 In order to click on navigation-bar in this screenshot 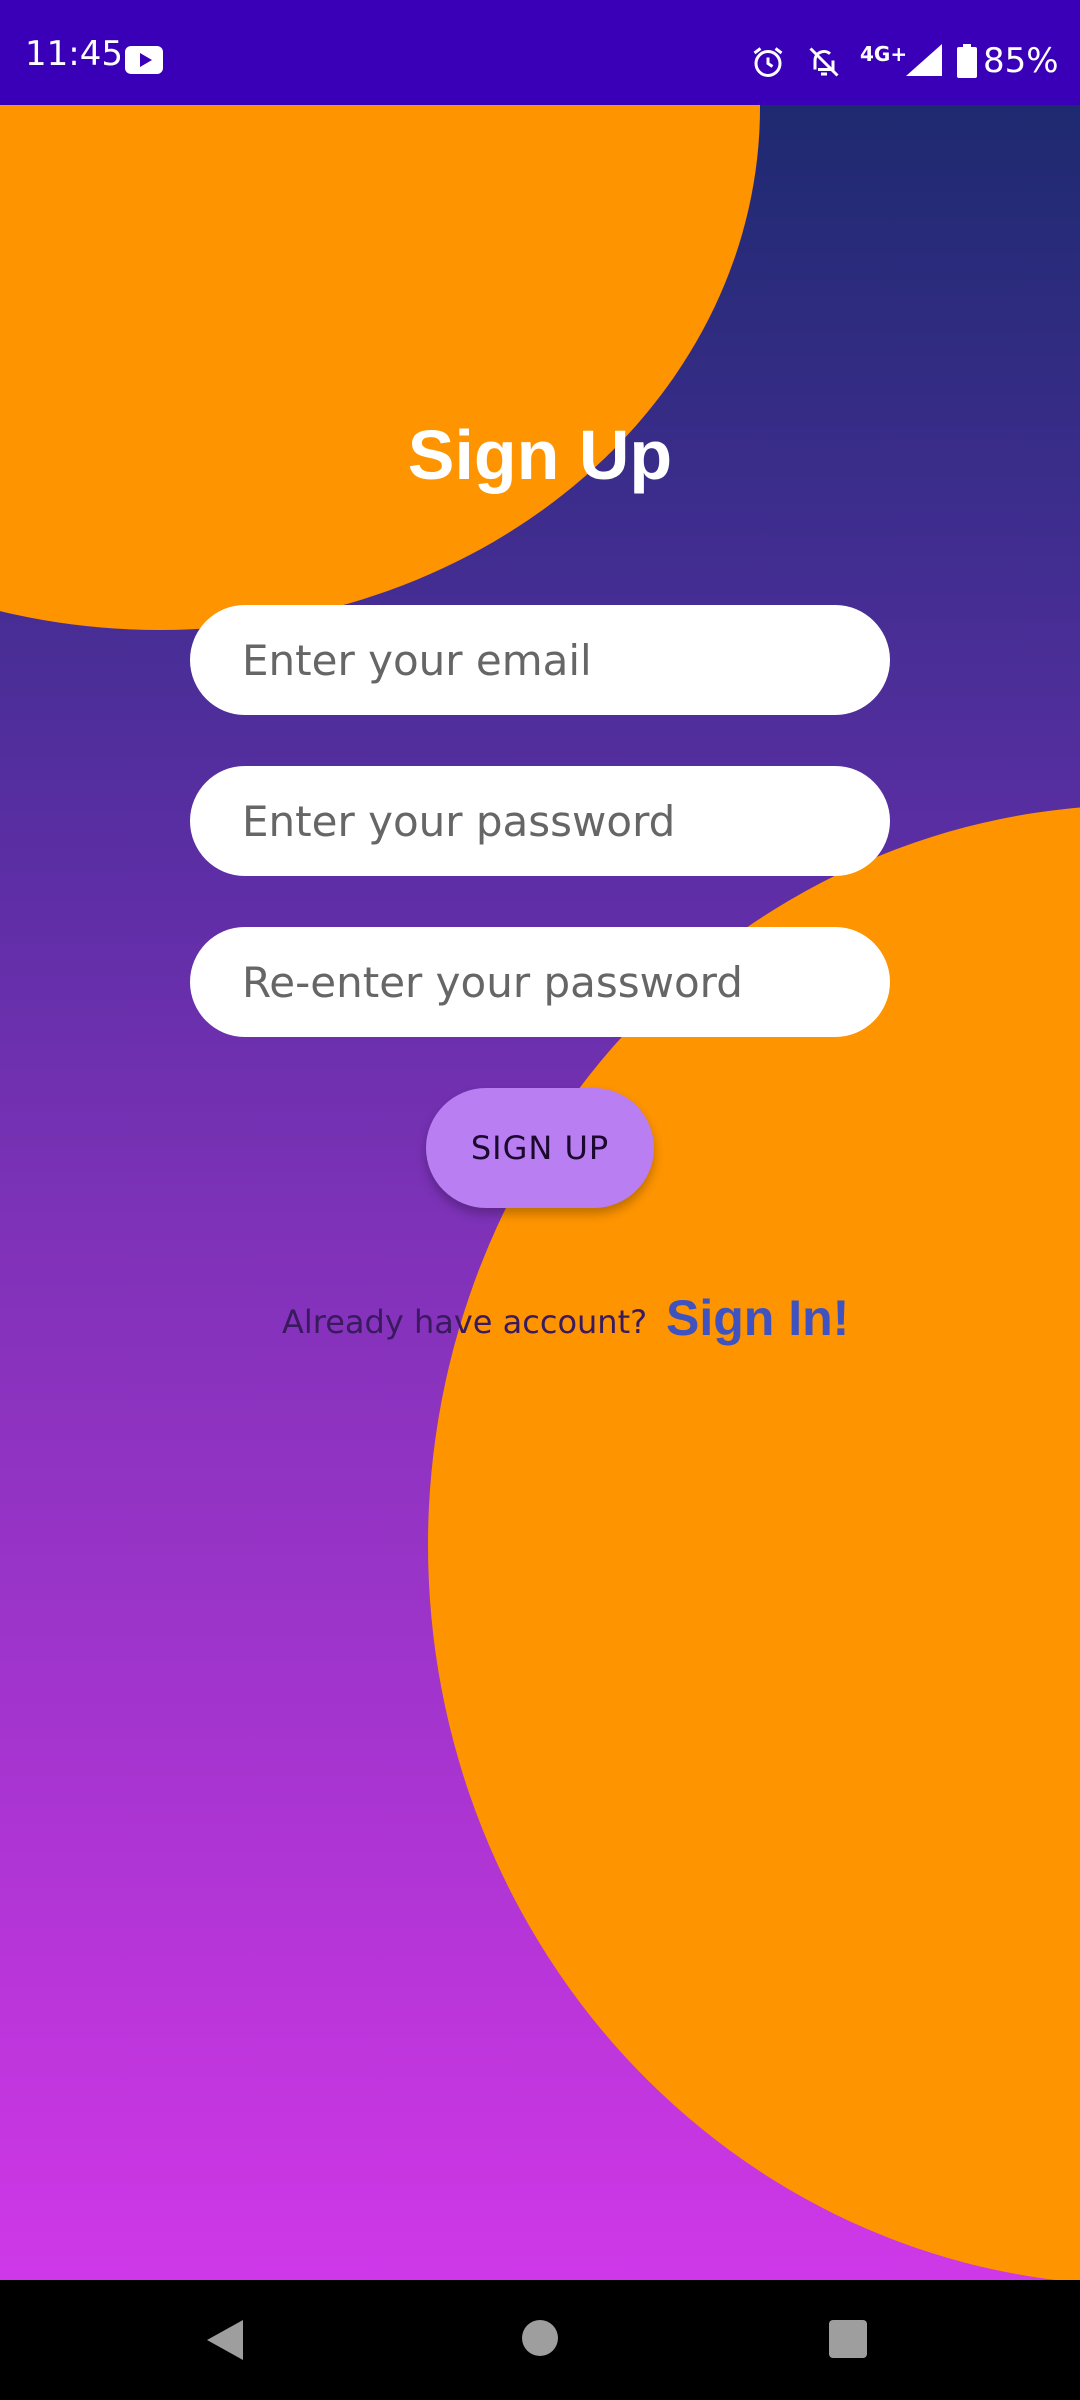, I will do `click(540, 2340)`.